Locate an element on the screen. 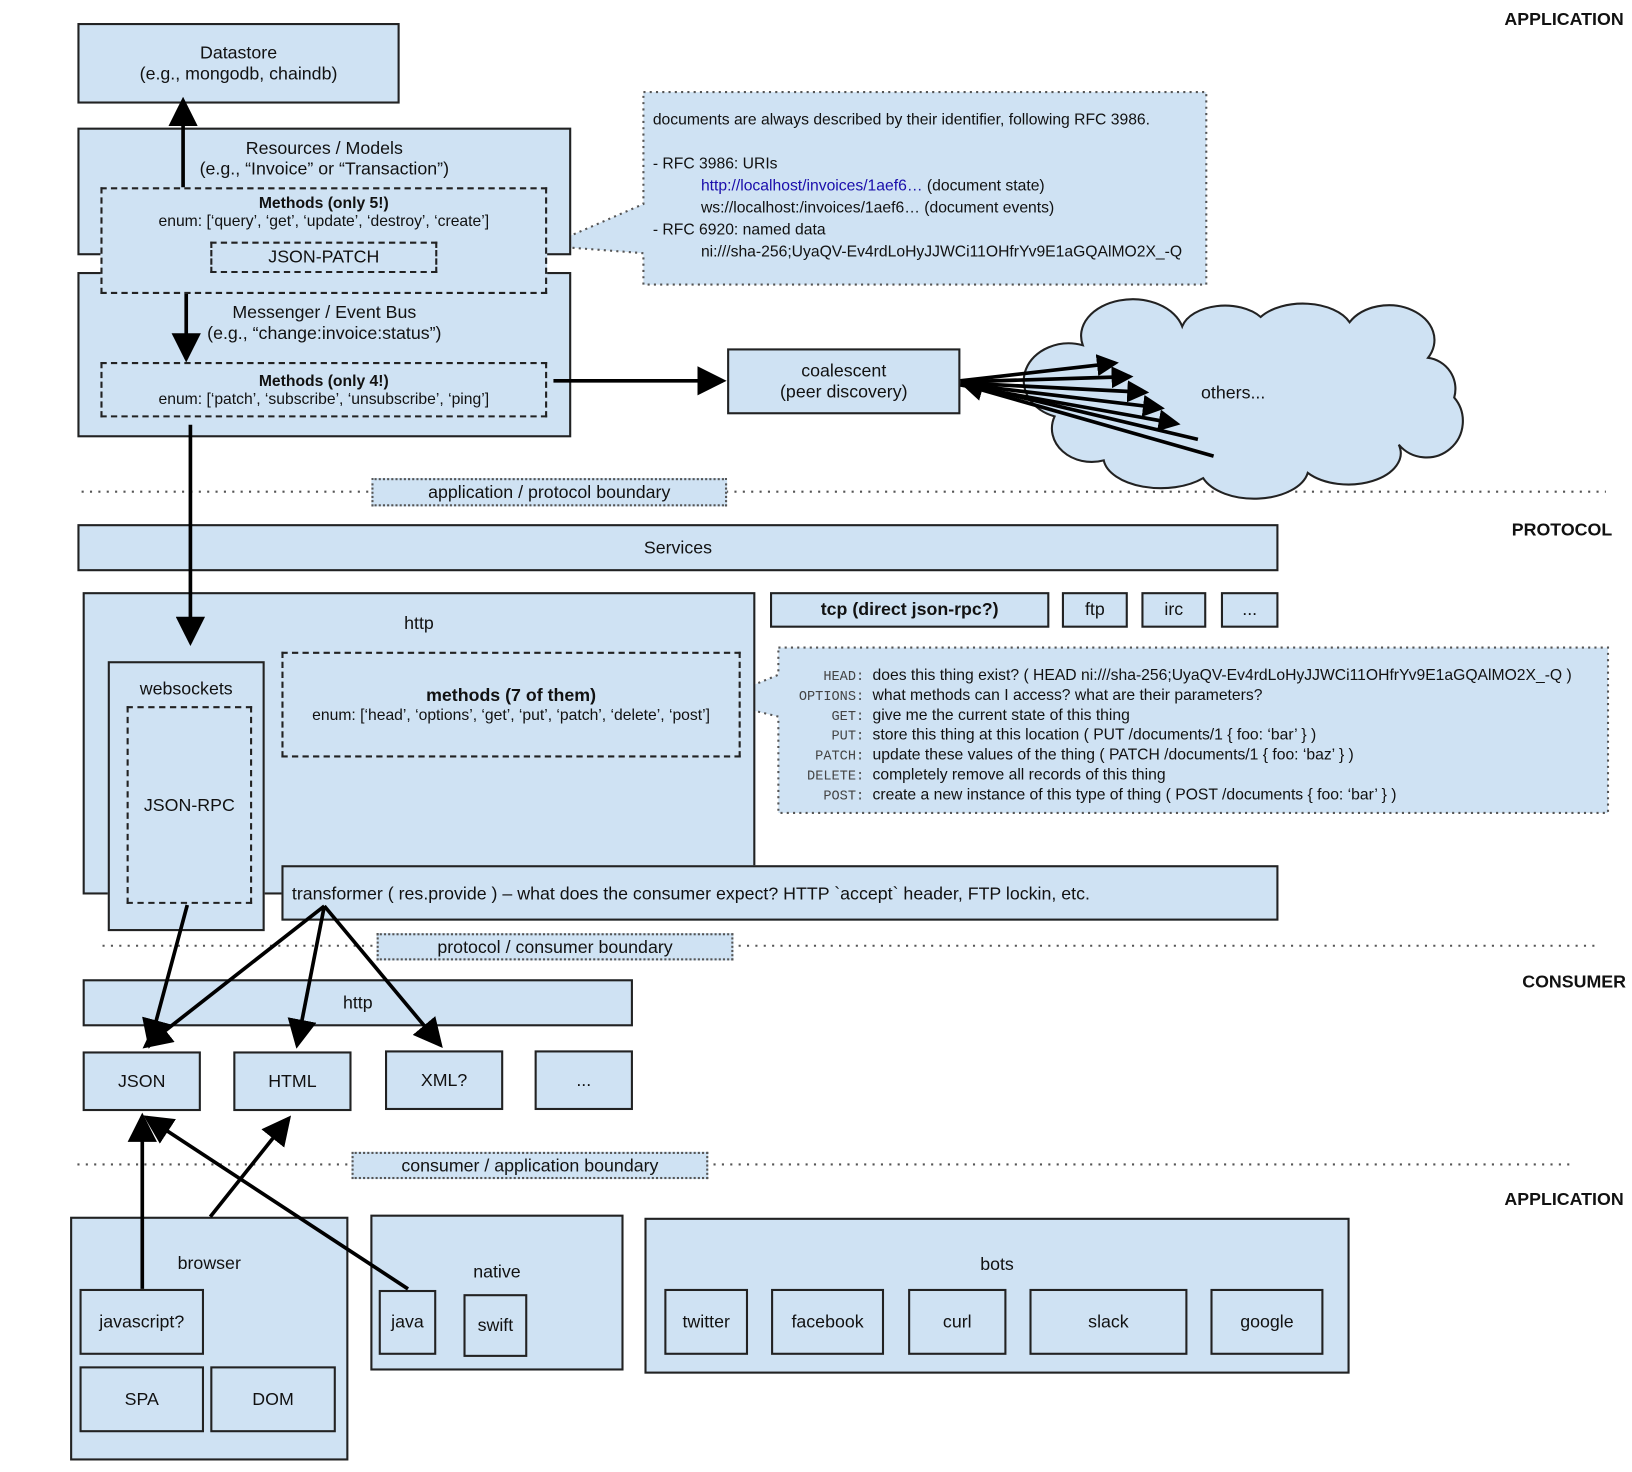  consumer-http-label: http is located at coordinates (357, 1002).